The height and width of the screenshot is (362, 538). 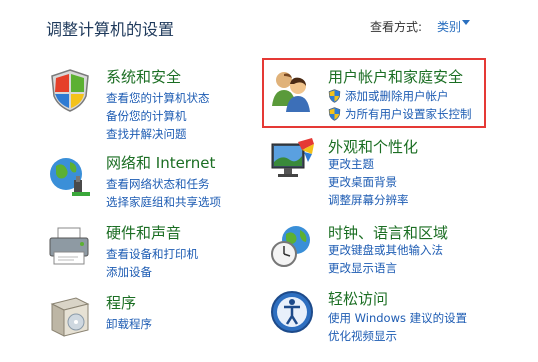 What do you see at coordinates (397, 318) in the screenshot?
I see `link-windows-suggested-settings: 使用 Windows 建议的设置` at bounding box center [397, 318].